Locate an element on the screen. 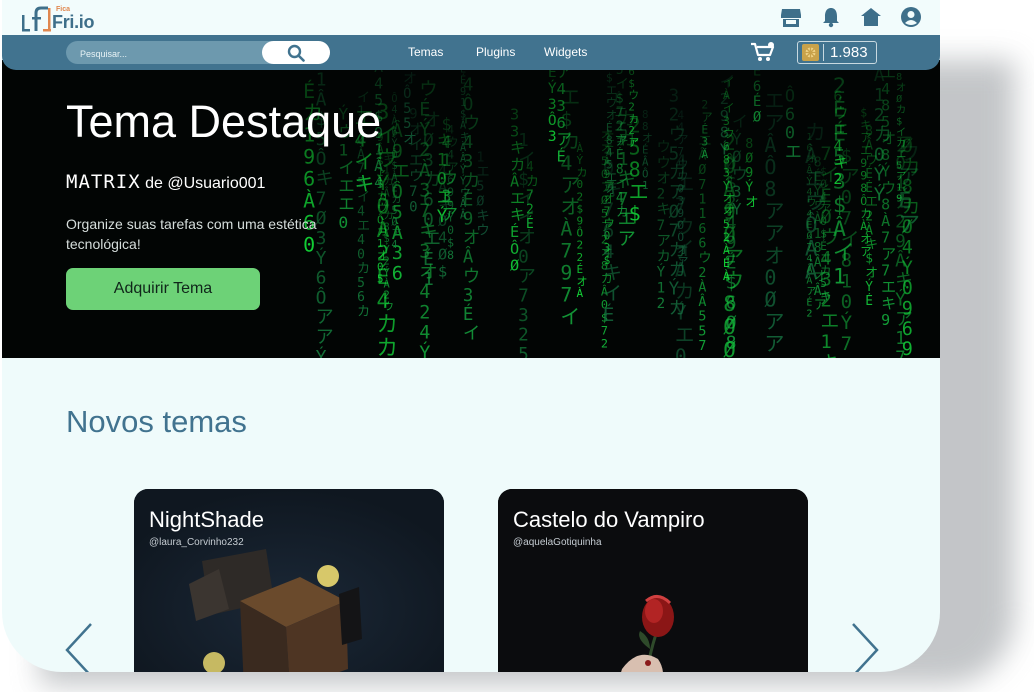  search-box is located at coordinates (198, 53).